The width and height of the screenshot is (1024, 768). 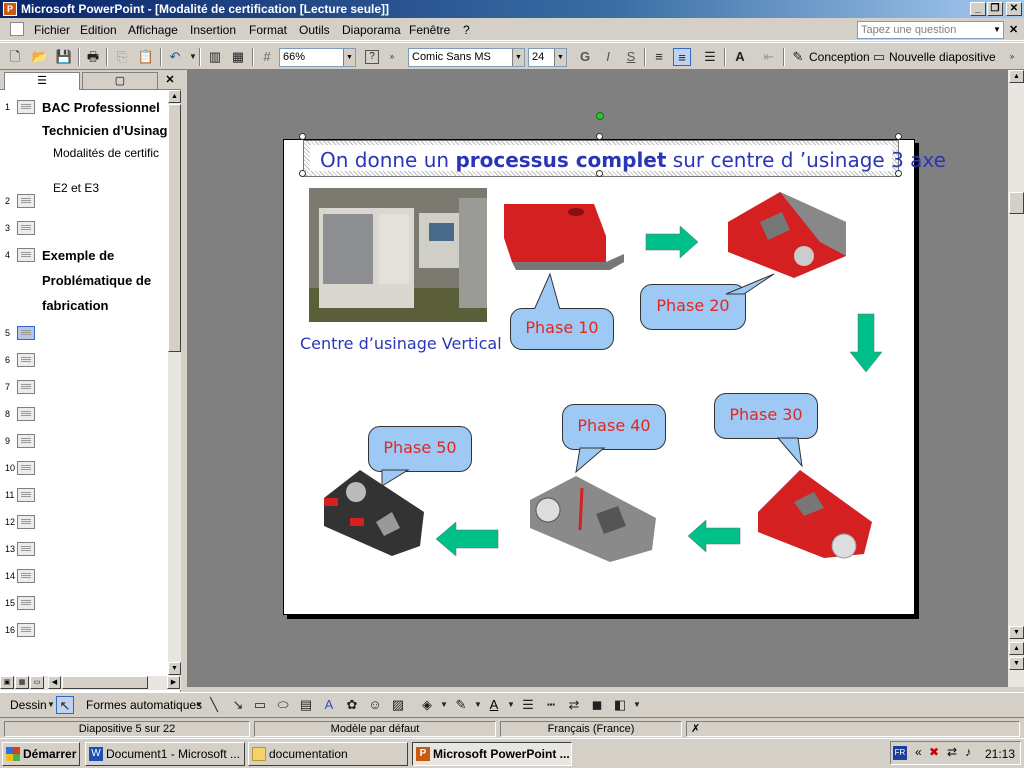 What do you see at coordinates (75, 305) in the screenshot?
I see `outline-text: fabrication` at bounding box center [75, 305].